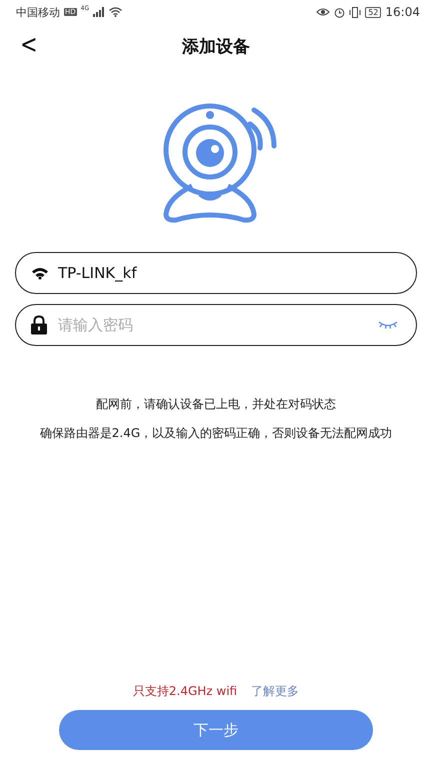 The image size is (432, 768). I want to click on back-button: <, so click(28, 45).